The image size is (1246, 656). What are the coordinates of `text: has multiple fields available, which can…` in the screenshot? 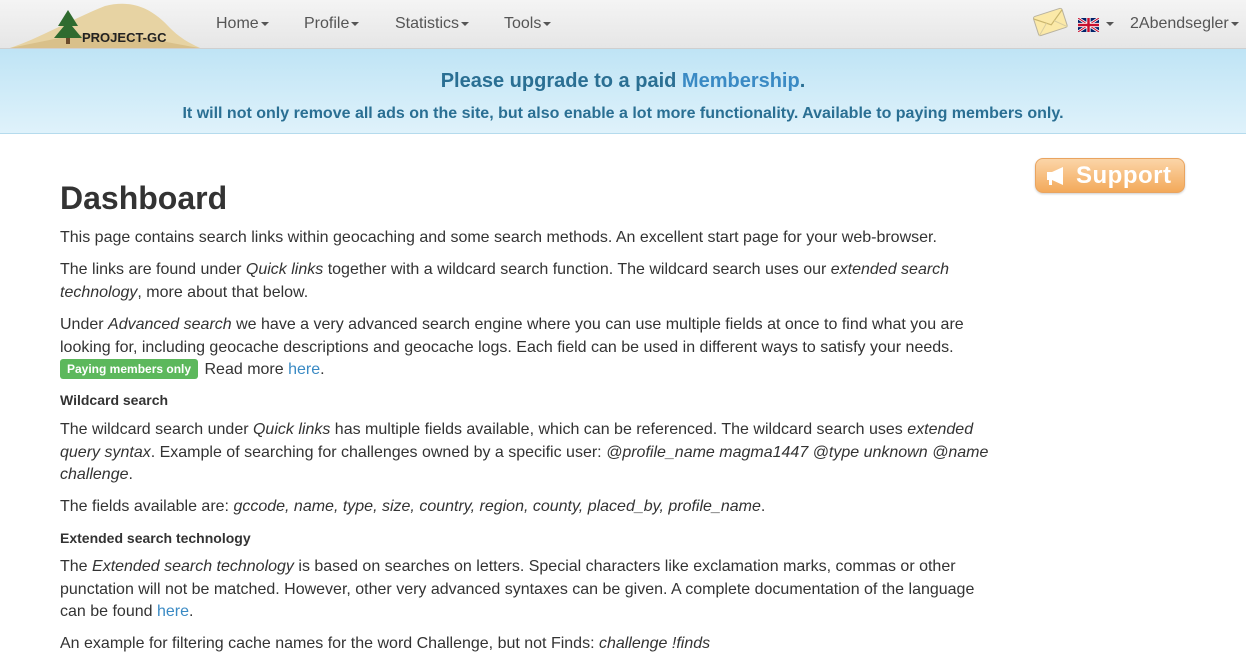 It's located at (619, 429).